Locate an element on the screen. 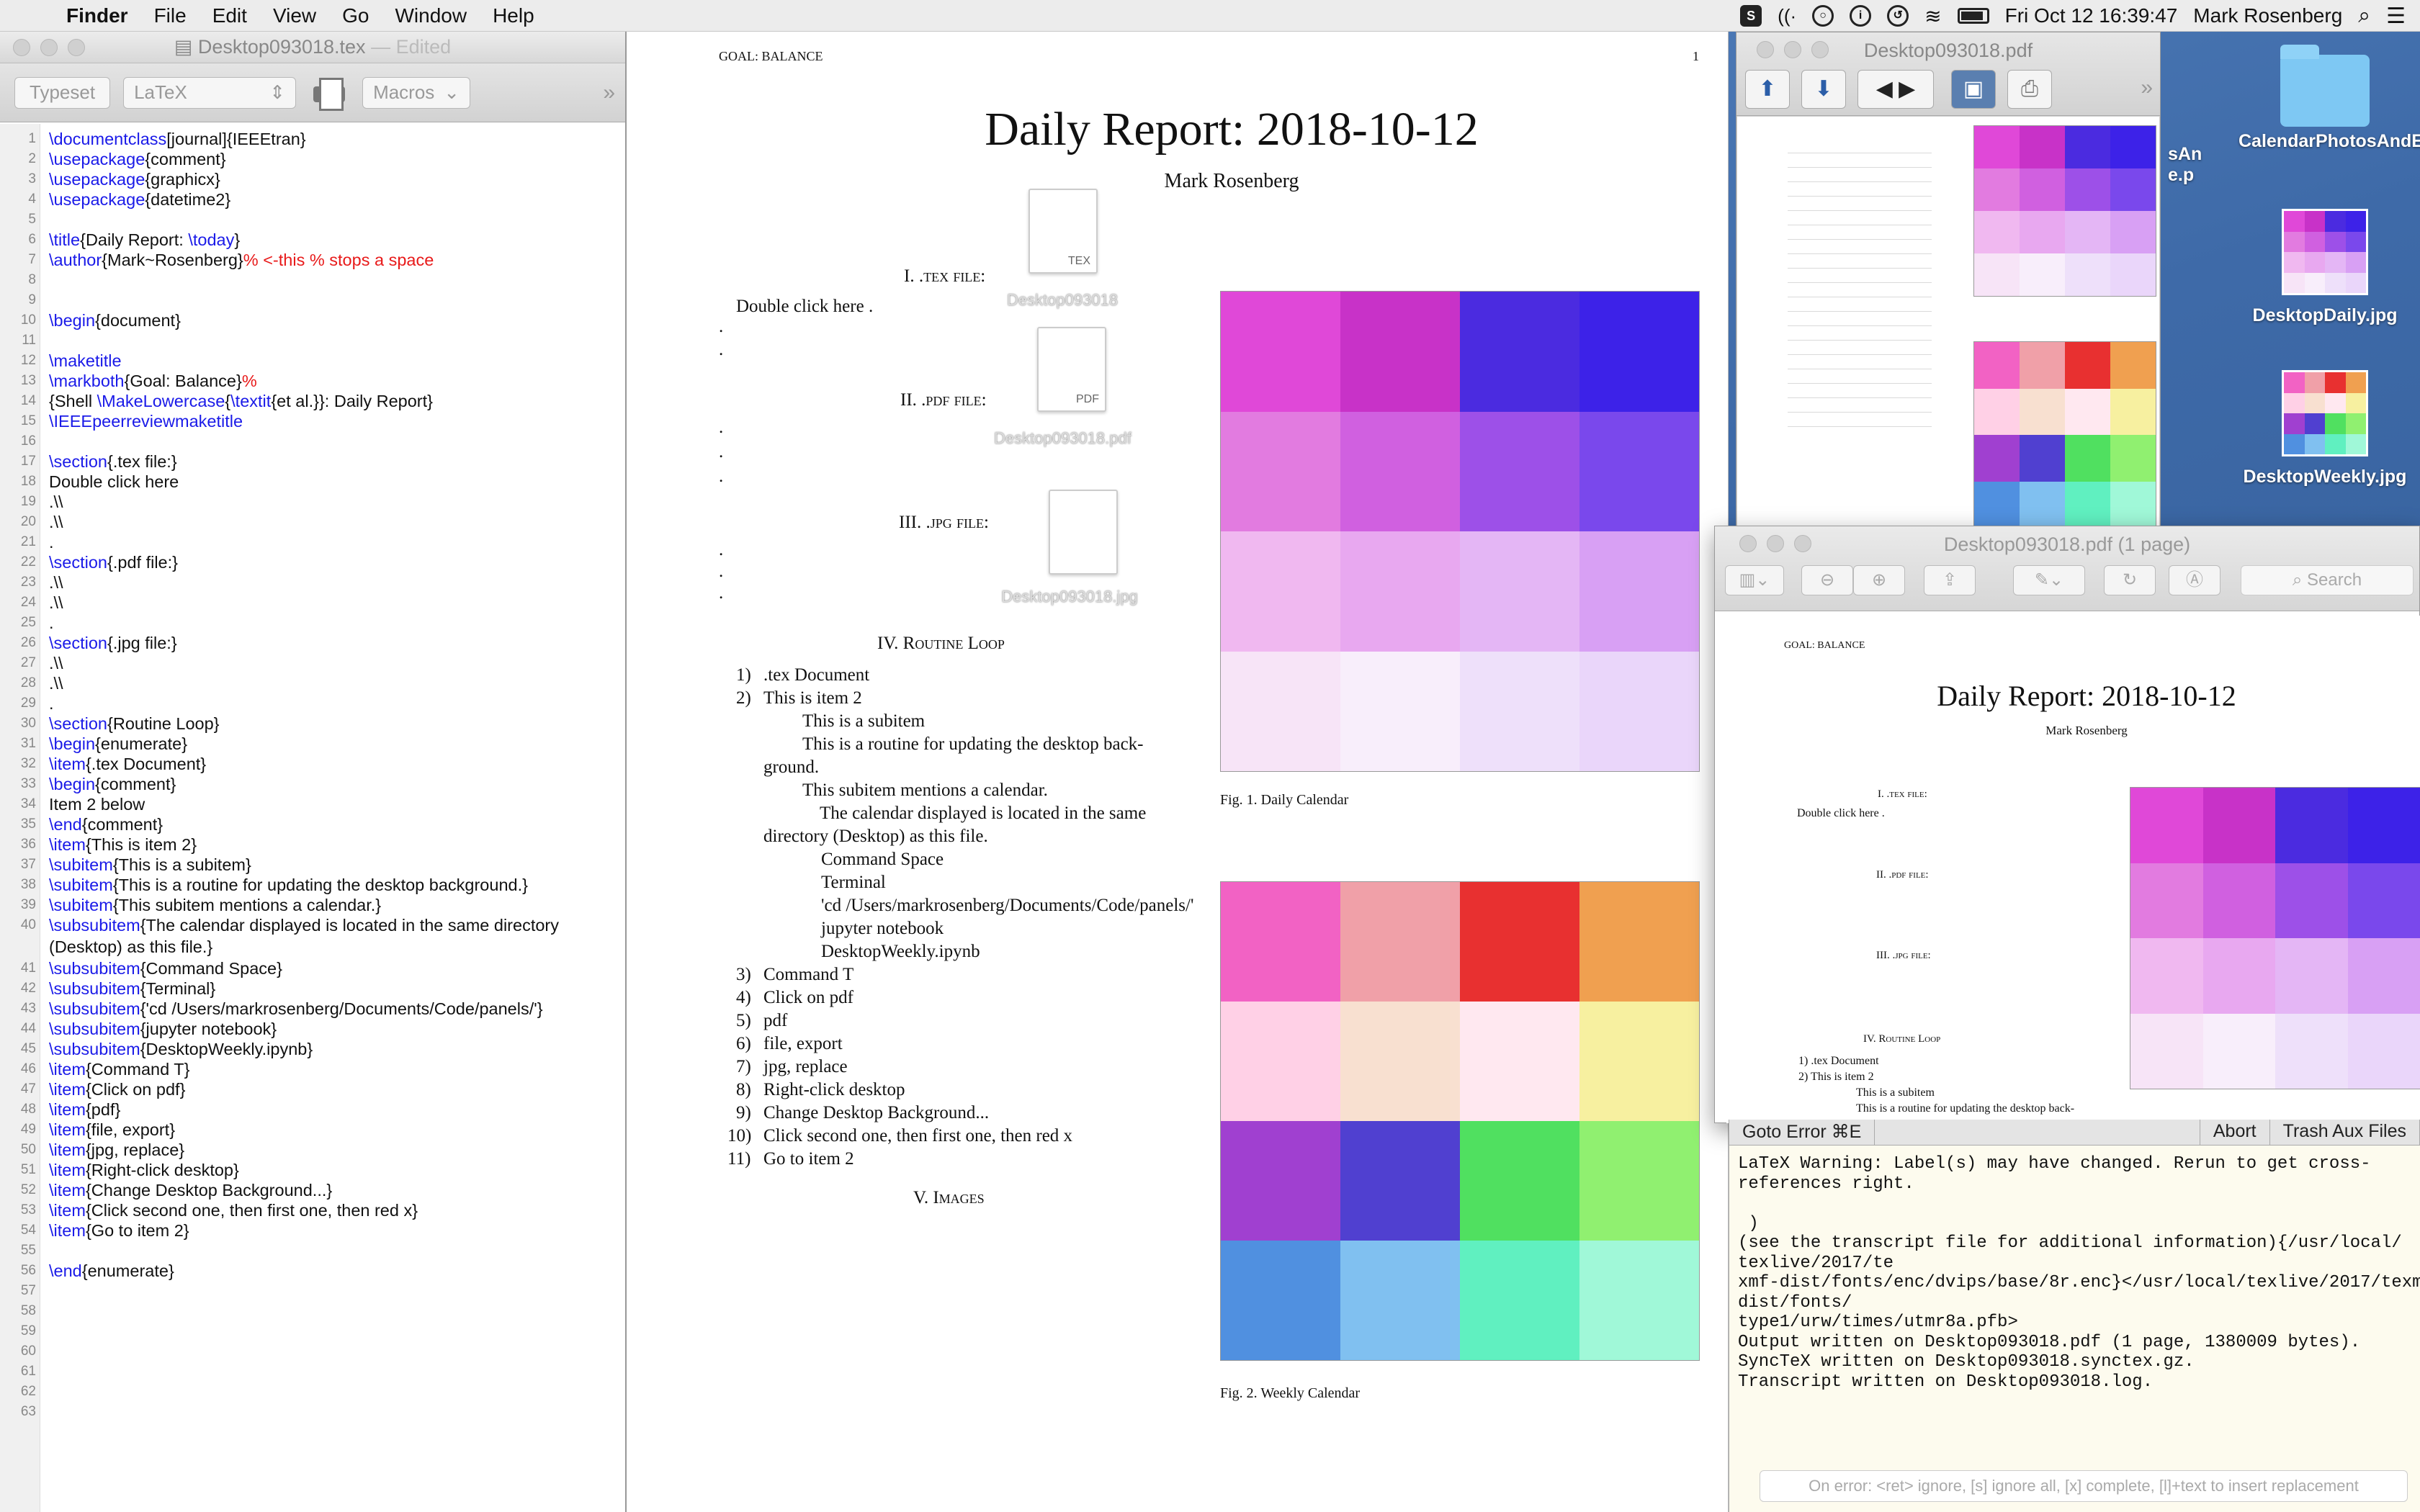 The image size is (2420, 1512). code-line: 51 \item{Right-click desktop} is located at coordinates (312, 1170).